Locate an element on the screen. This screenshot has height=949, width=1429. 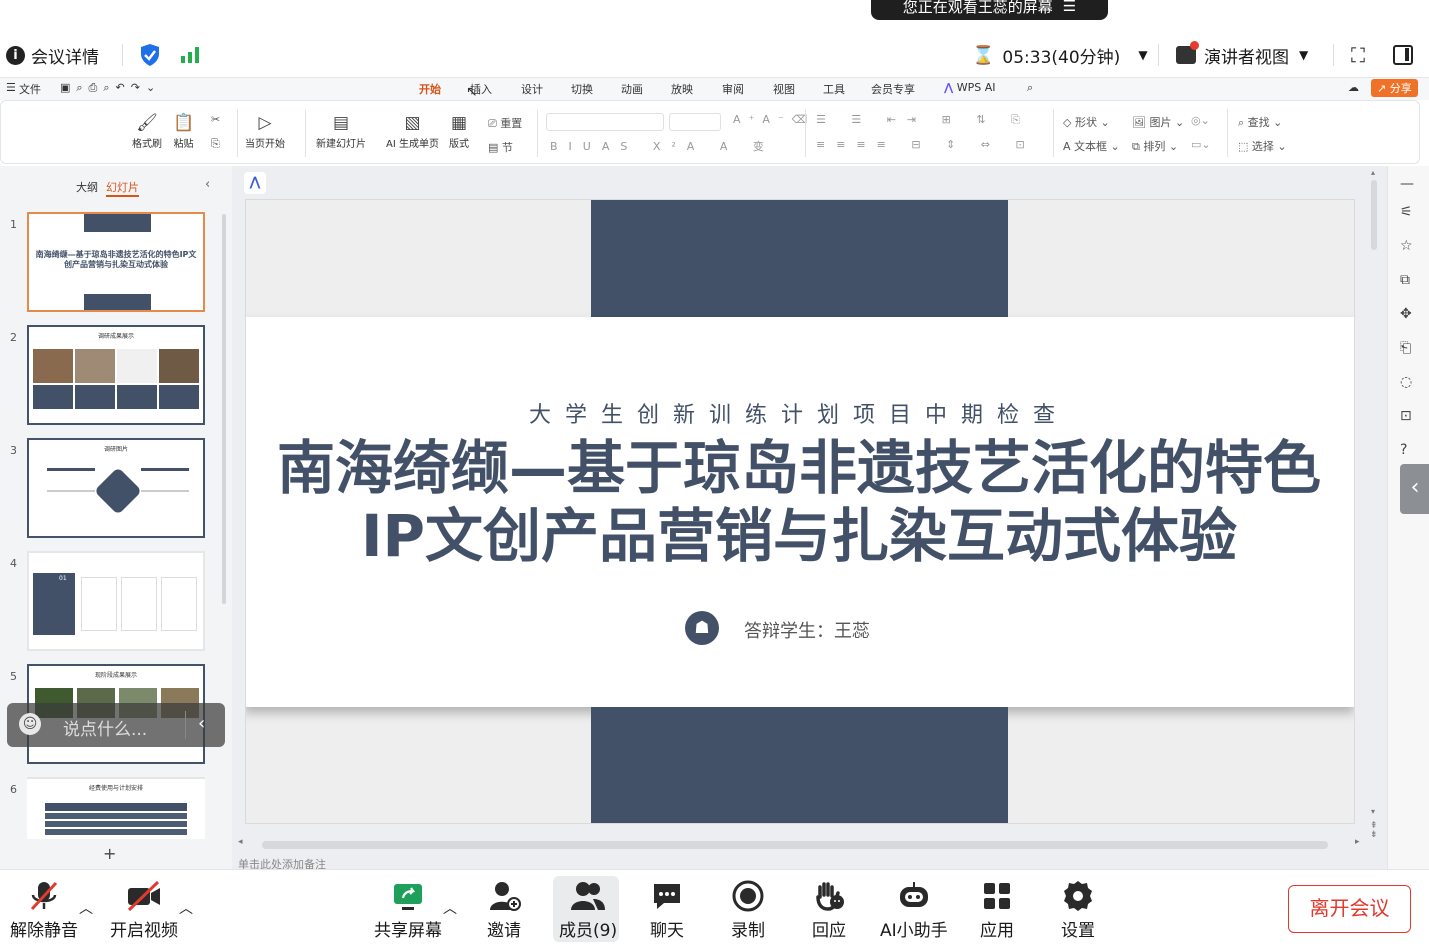
star-icon: ☆ is located at coordinates (1406, 246).